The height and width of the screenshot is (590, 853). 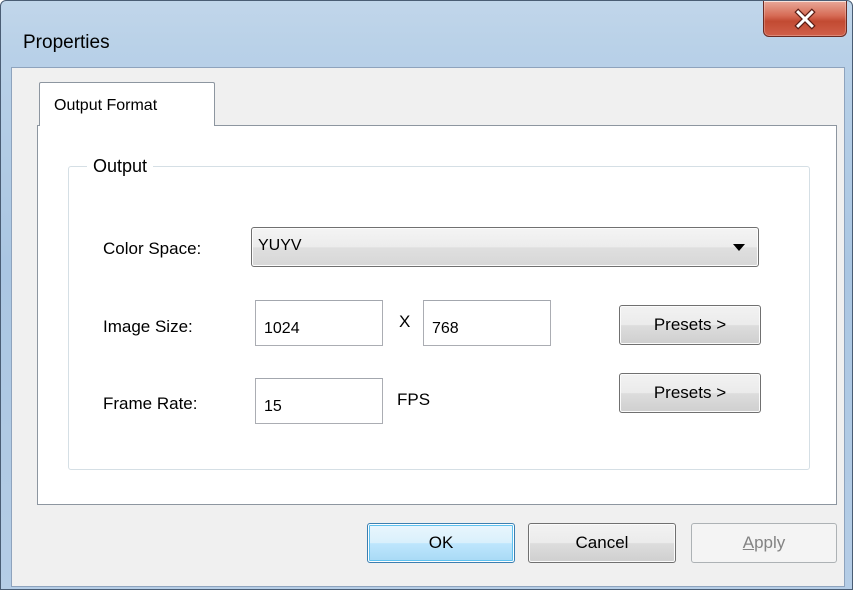 I want to click on tab-output-format: Output Format, so click(x=127, y=104).